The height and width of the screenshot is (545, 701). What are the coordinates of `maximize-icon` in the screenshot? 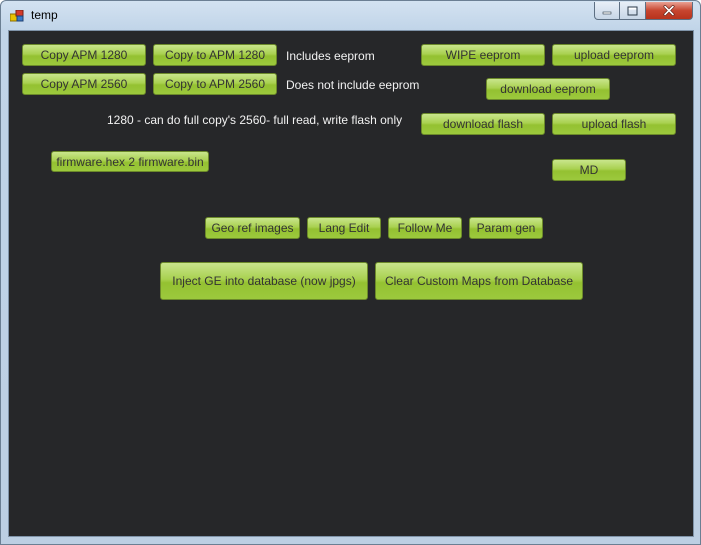 It's located at (632, 10).